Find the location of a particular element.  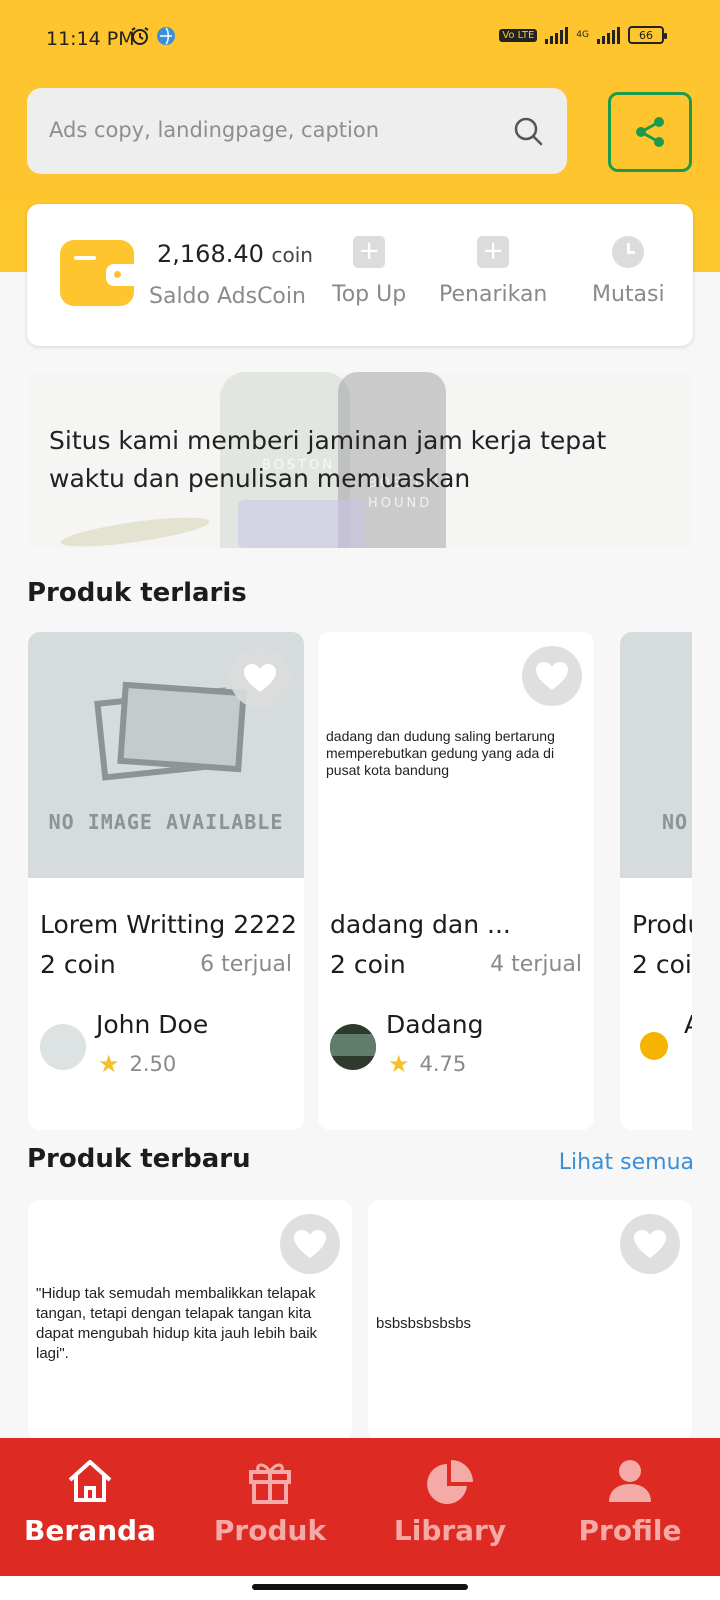

volte-badge: Vo LTE is located at coordinates (518, 35).